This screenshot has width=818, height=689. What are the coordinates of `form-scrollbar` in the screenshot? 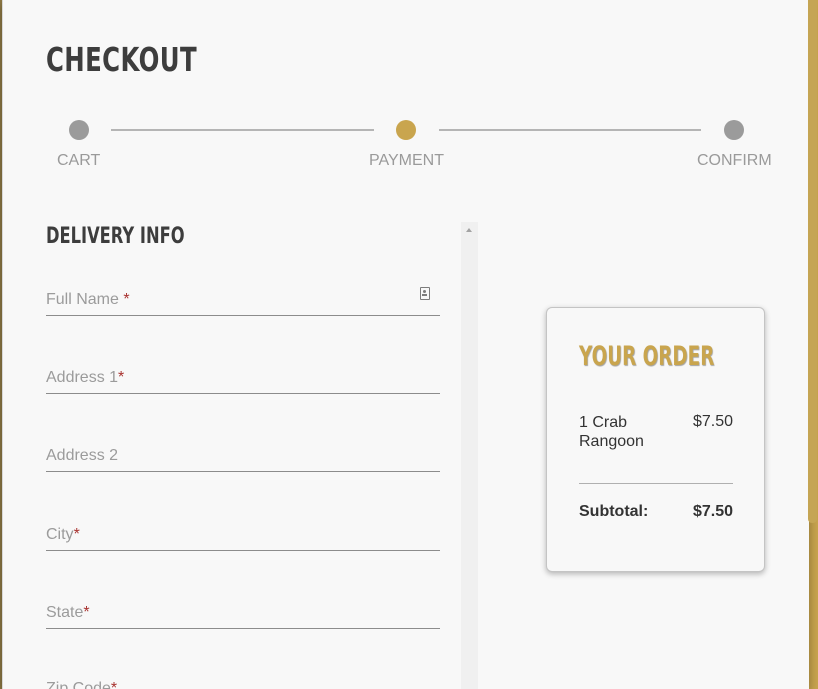 It's located at (469, 455).